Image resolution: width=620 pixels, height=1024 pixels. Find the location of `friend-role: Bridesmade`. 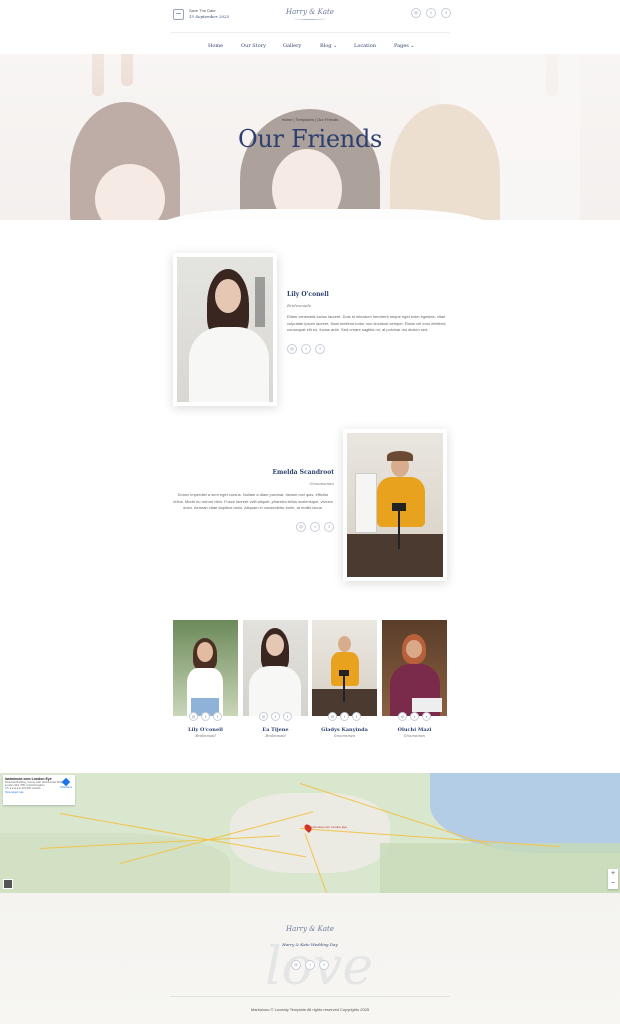

friend-role: Bridesmade is located at coordinates (299, 305).